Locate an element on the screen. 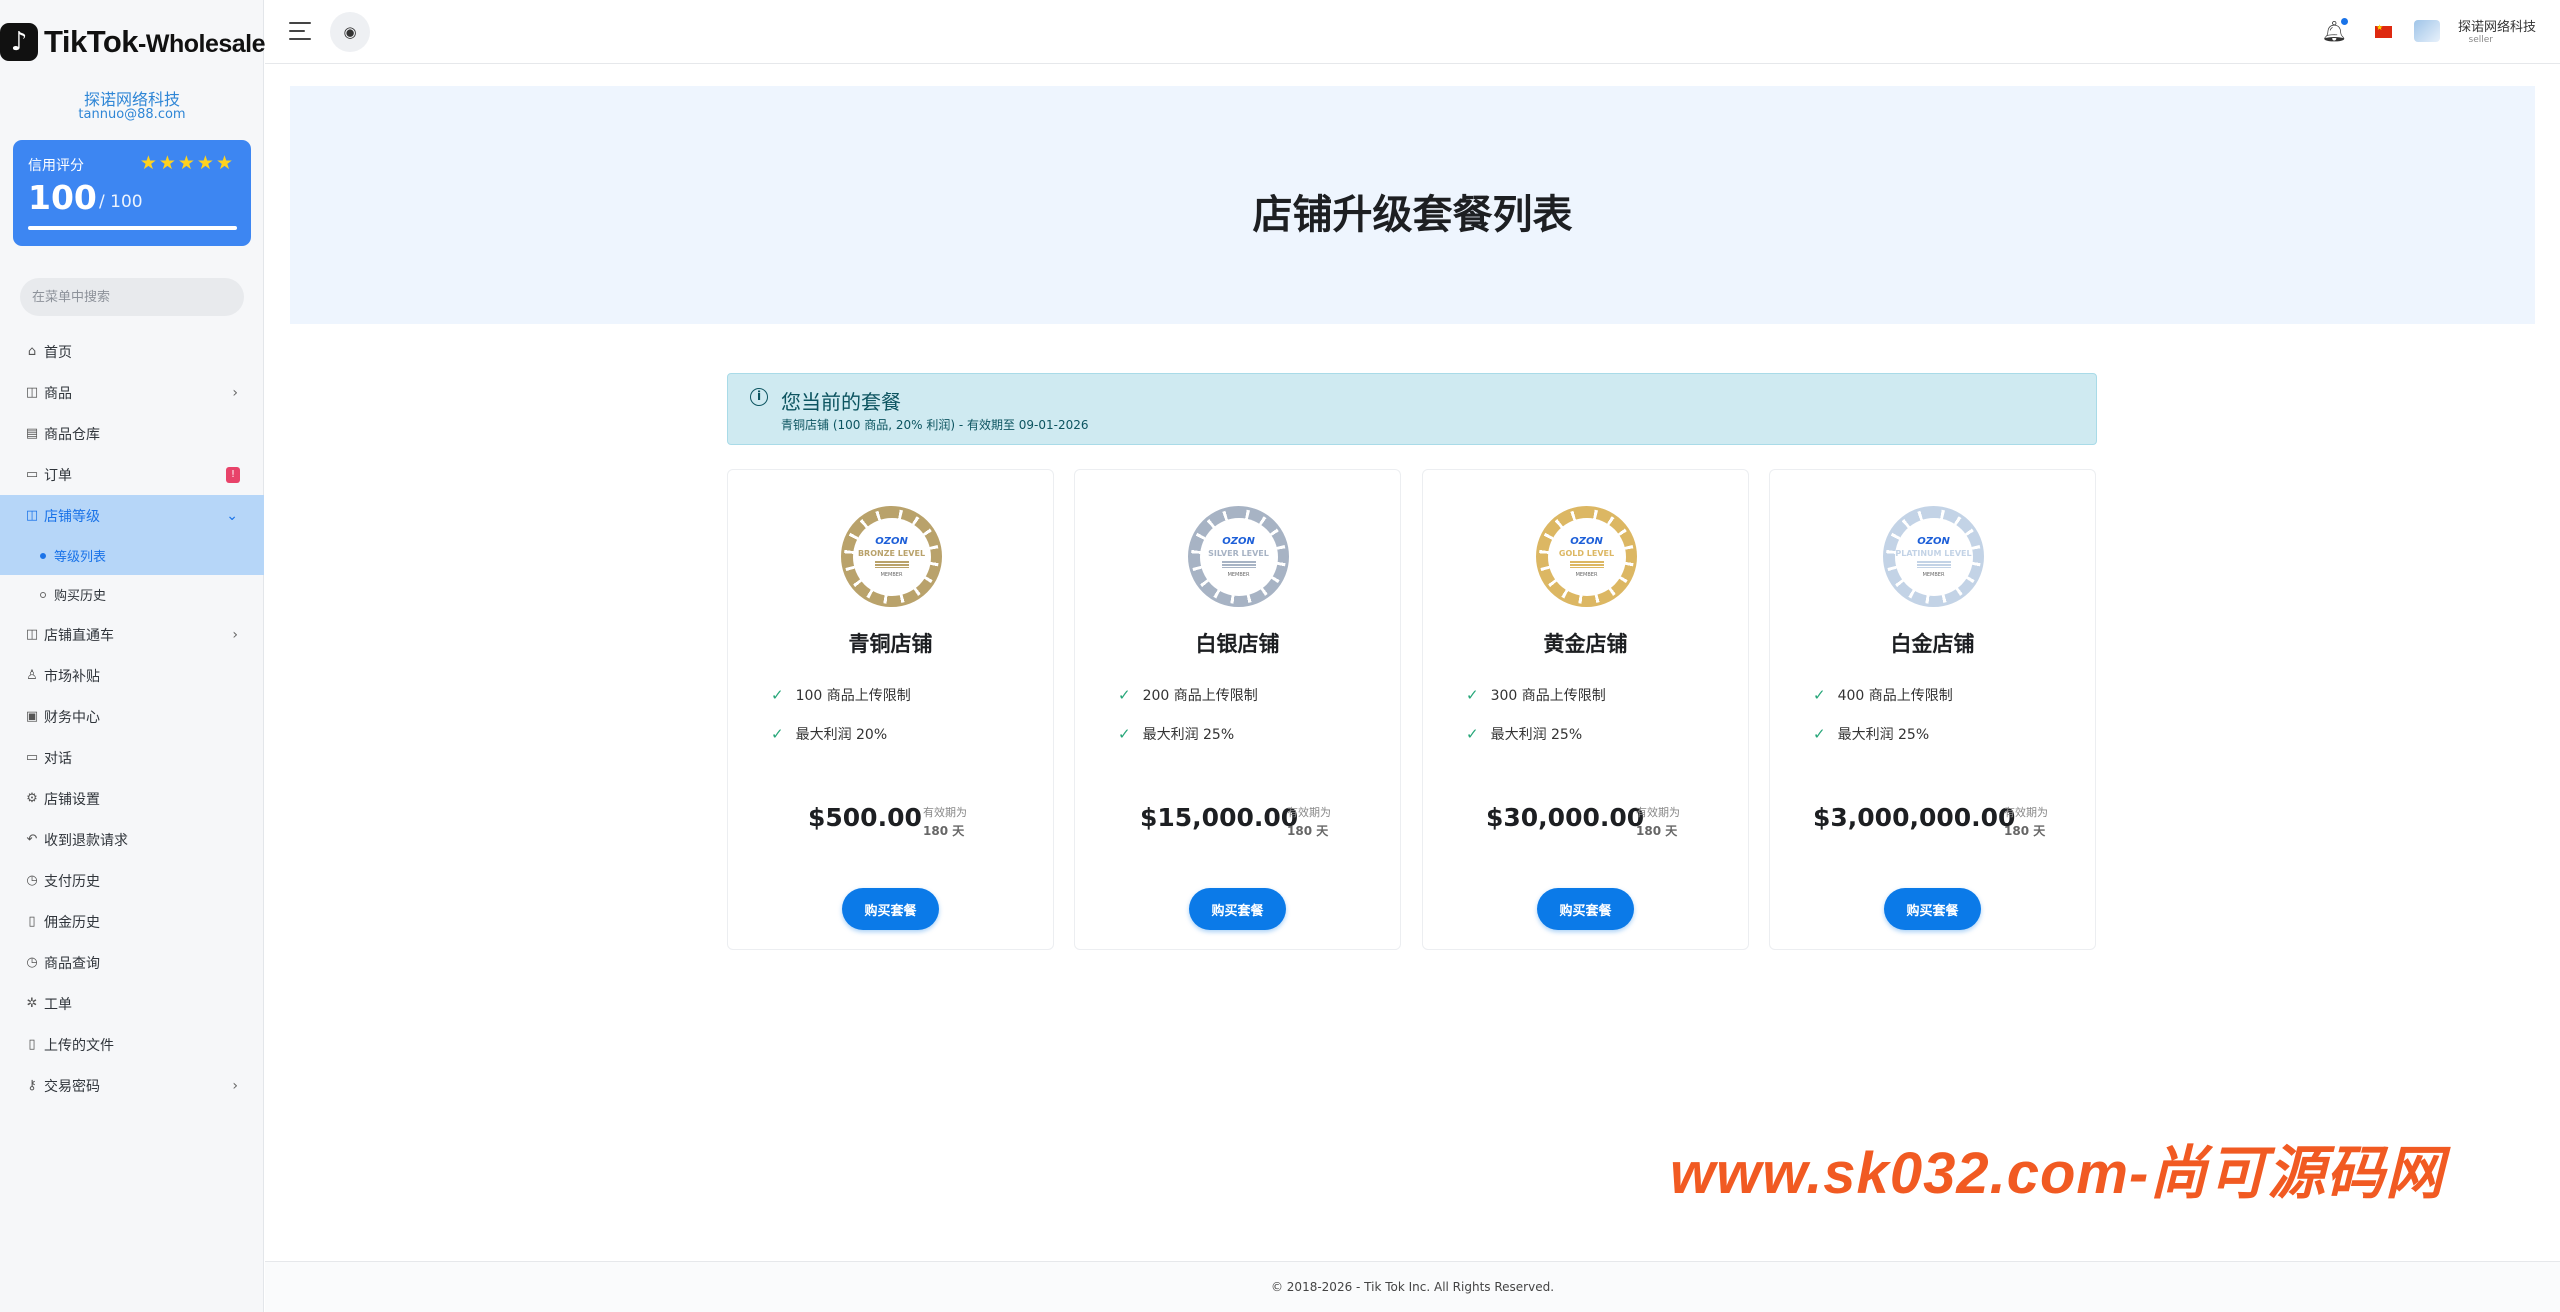 The height and width of the screenshot is (1312, 2560). feature-text: 100 商品上传限制 is located at coordinates (853, 696).